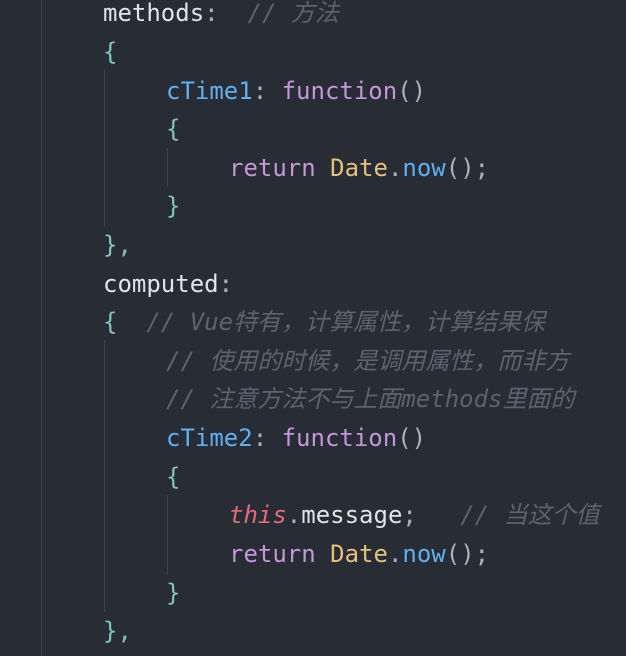  What do you see at coordinates (258, 515) in the screenshot?
I see `this-keyword: this` at bounding box center [258, 515].